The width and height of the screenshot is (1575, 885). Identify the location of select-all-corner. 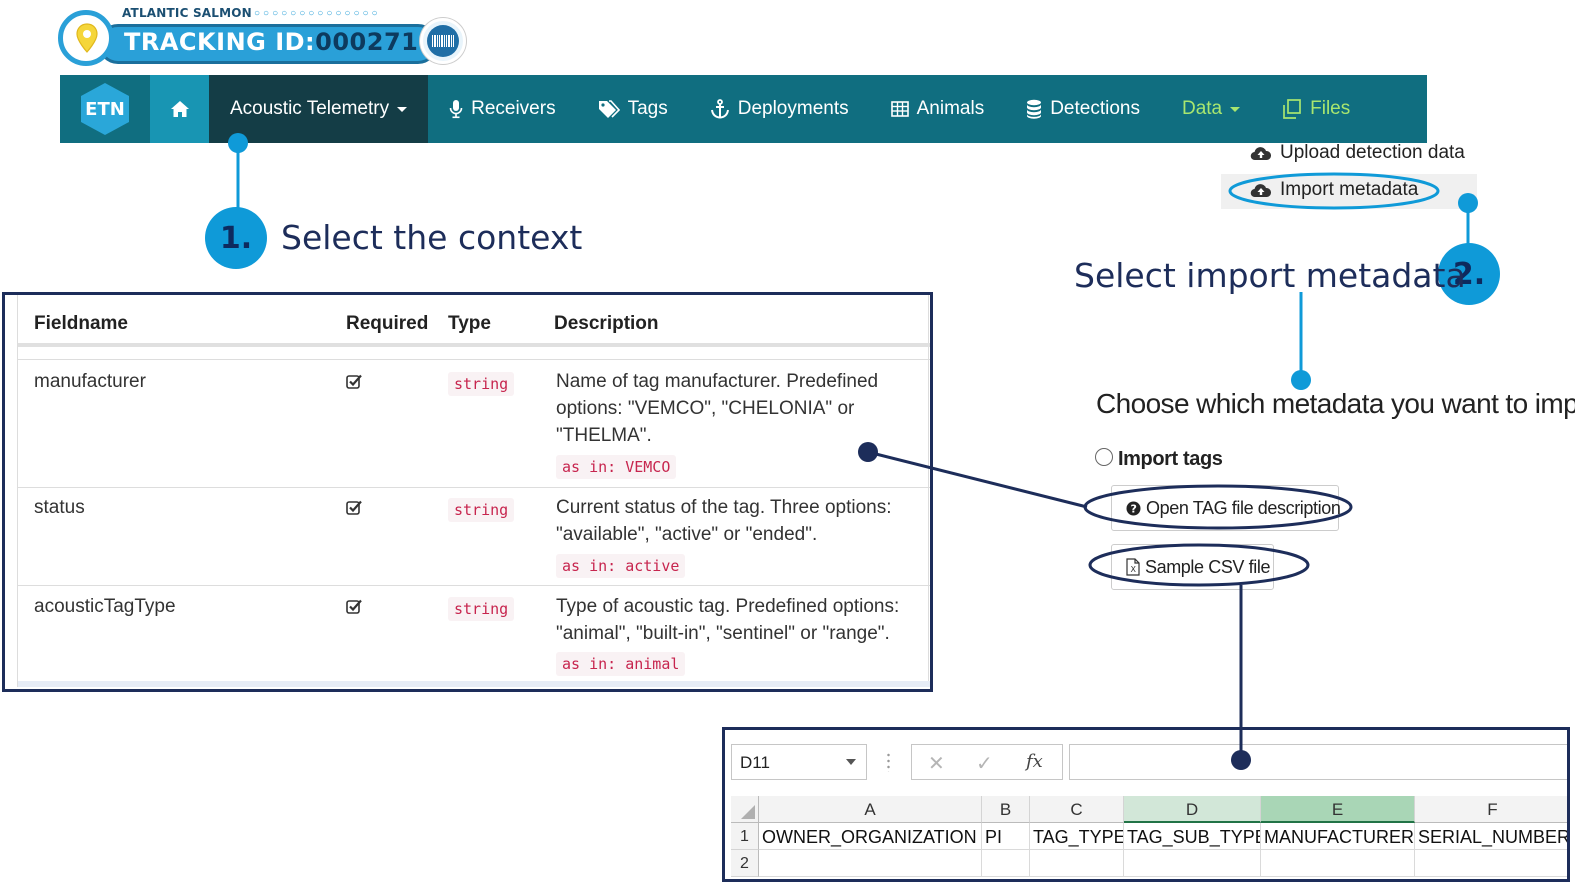
(745, 809).